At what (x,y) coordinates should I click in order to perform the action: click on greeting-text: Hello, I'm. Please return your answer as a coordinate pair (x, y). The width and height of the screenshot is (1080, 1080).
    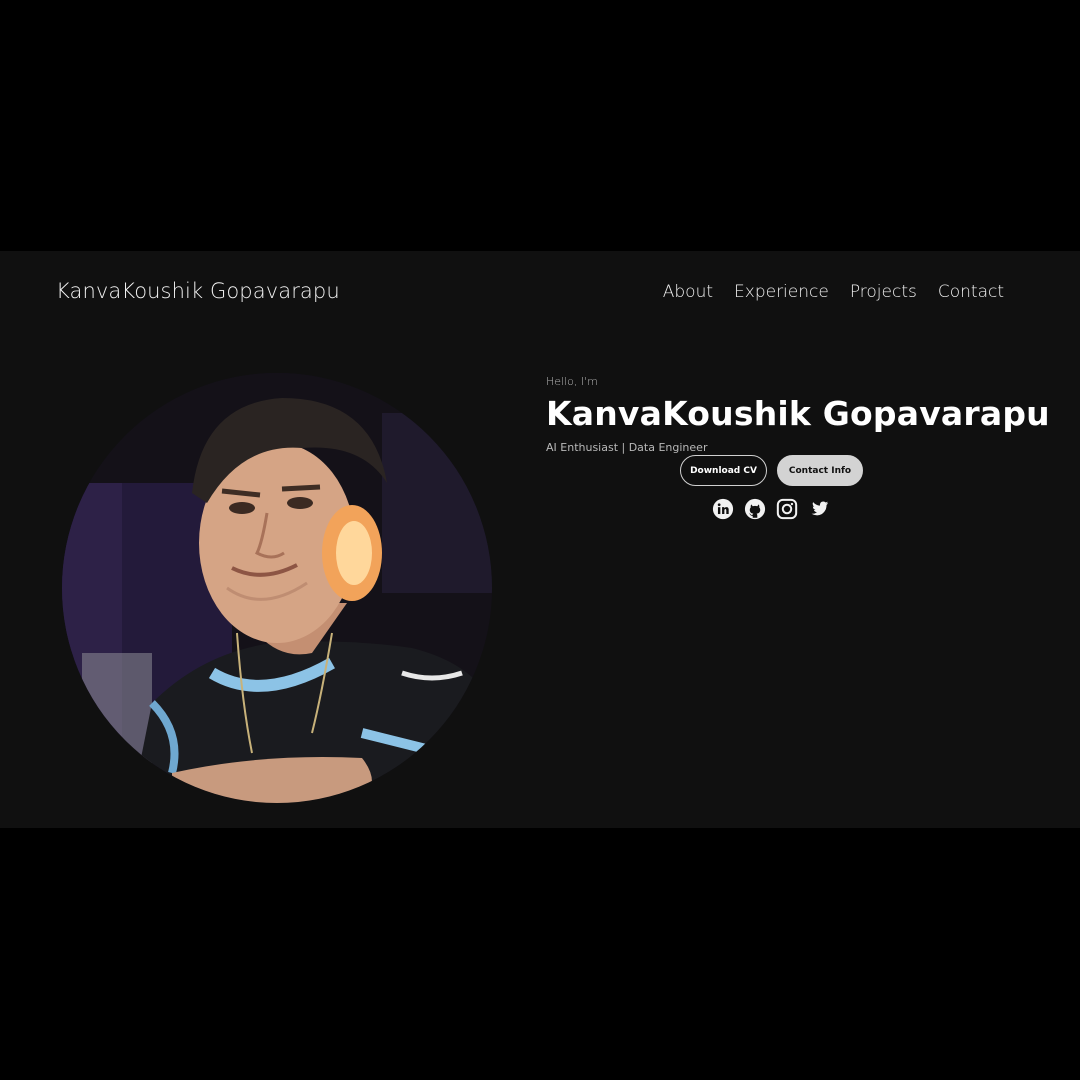
    Looking at the image, I should click on (572, 381).